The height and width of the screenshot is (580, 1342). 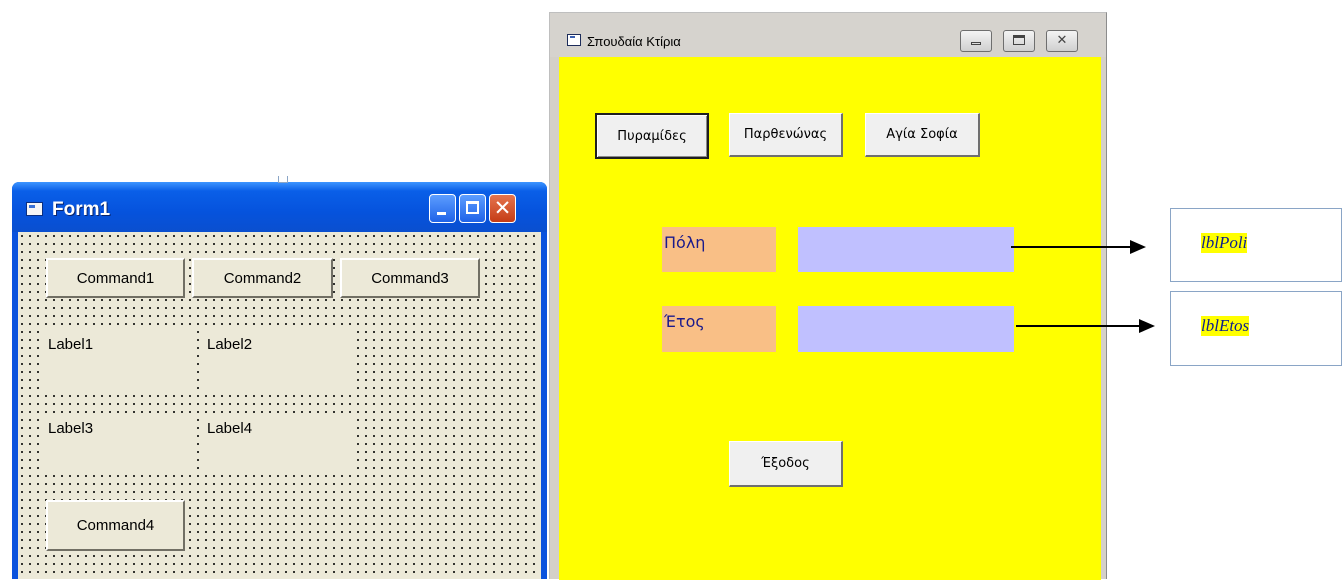 I want to click on command2-button: Command2, so click(x=262, y=278).